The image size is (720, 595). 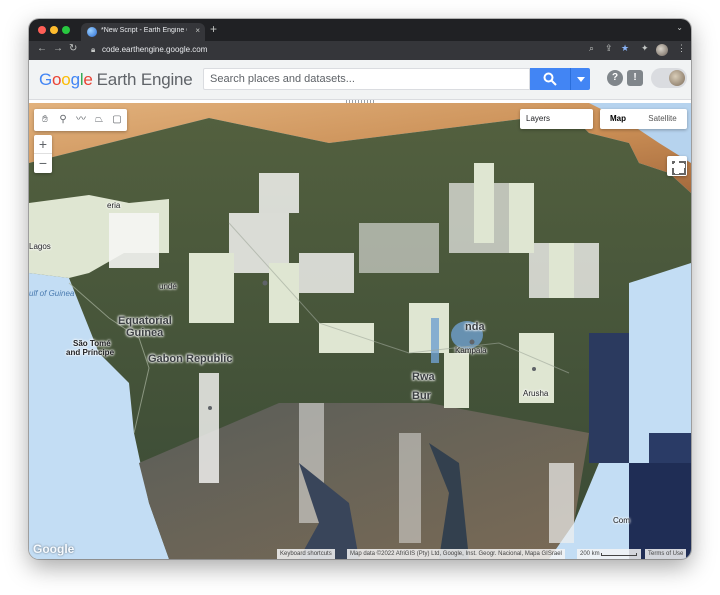 I want to click on marker-icon: ⚲, so click(x=63, y=120).